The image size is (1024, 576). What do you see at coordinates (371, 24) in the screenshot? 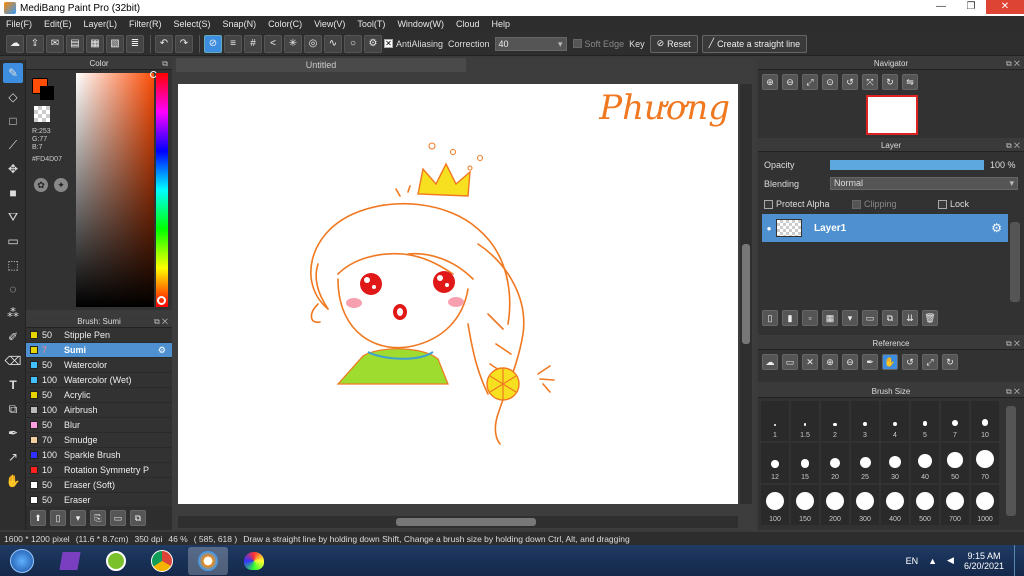
I see `menu-tool: Tool(T)` at bounding box center [371, 24].